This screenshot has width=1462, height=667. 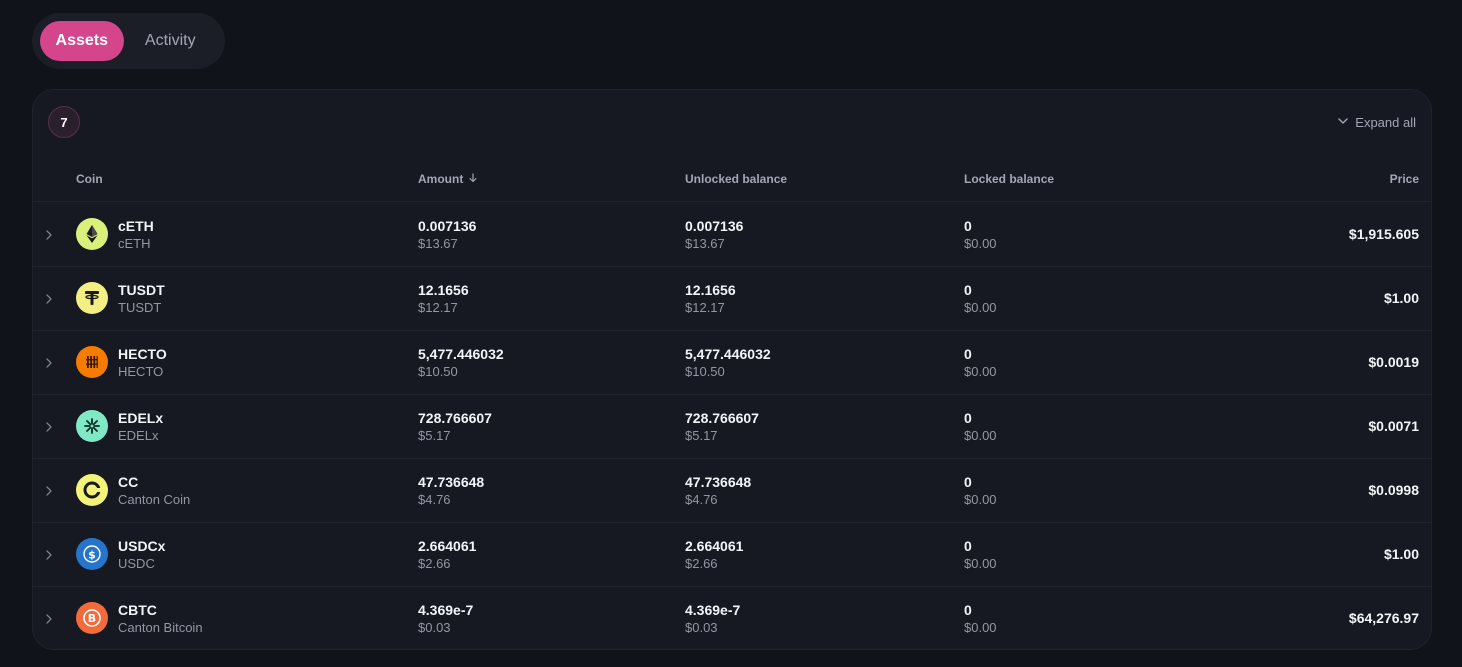 What do you see at coordinates (714, 555) in the screenshot?
I see `unlocked-cell: 2.664061 $2.66` at bounding box center [714, 555].